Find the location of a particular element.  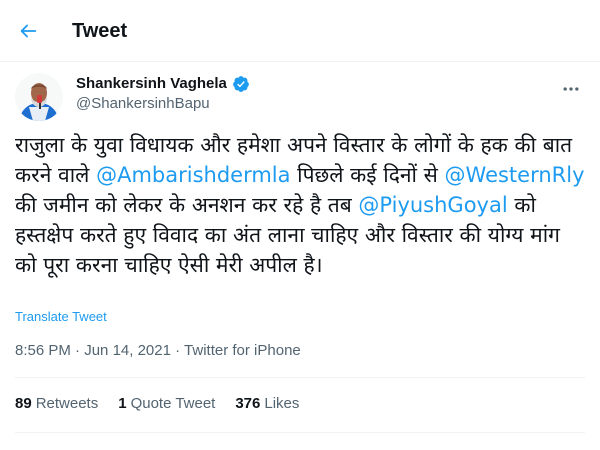

tweet-stats: 89 Retweets 1 Quote Tweet 376 Likes is located at coordinates (167, 404).